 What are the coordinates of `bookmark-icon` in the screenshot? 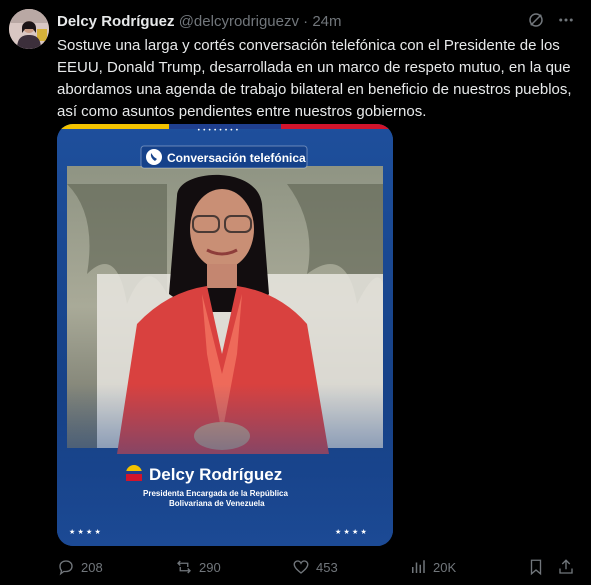 It's located at (536, 567).